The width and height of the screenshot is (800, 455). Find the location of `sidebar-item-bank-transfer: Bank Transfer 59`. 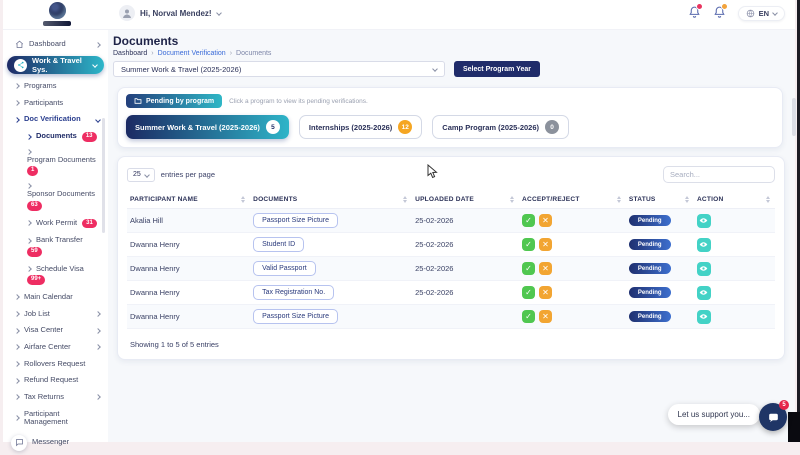

sidebar-item-bank-transfer: Bank Transfer 59 is located at coordinates (55, 246).